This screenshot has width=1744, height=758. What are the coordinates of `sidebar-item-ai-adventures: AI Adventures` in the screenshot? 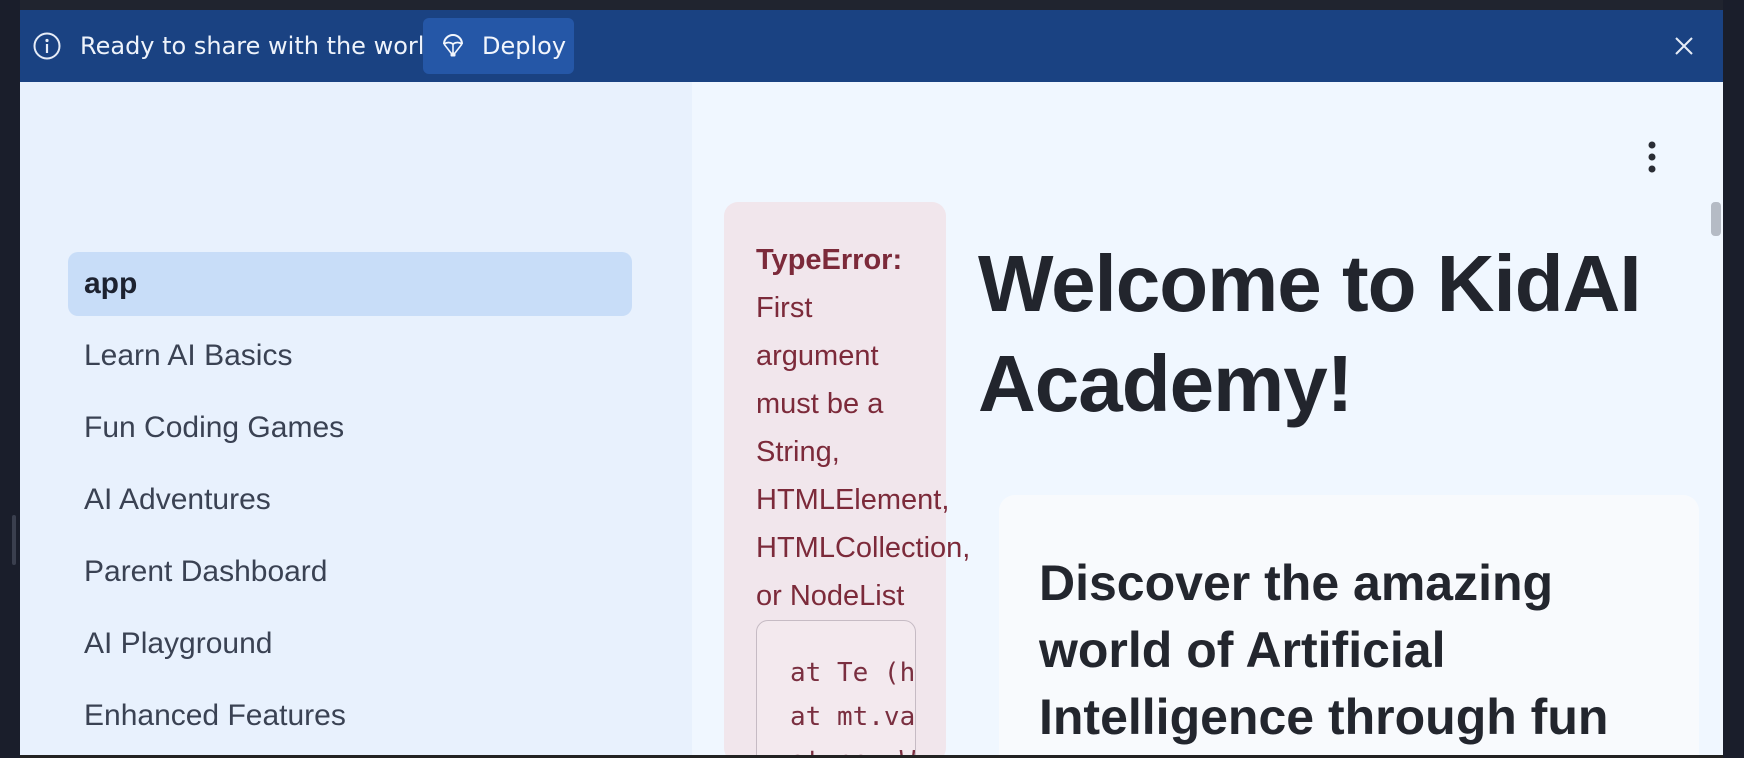 It's located at (350, 500).